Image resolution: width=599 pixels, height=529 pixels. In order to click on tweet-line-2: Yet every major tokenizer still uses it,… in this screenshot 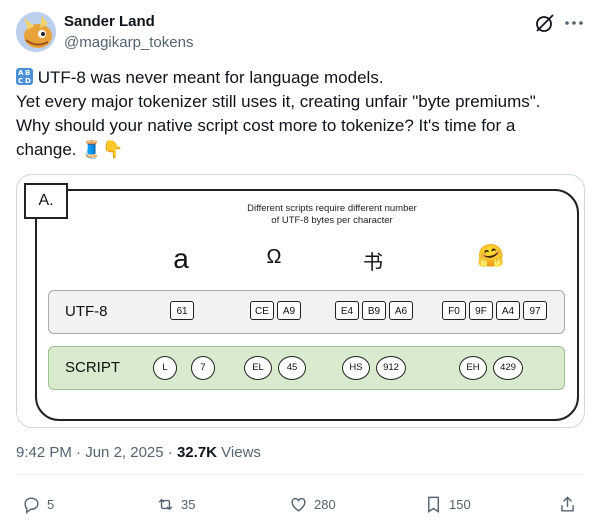, I will do `click(278, 101)`.